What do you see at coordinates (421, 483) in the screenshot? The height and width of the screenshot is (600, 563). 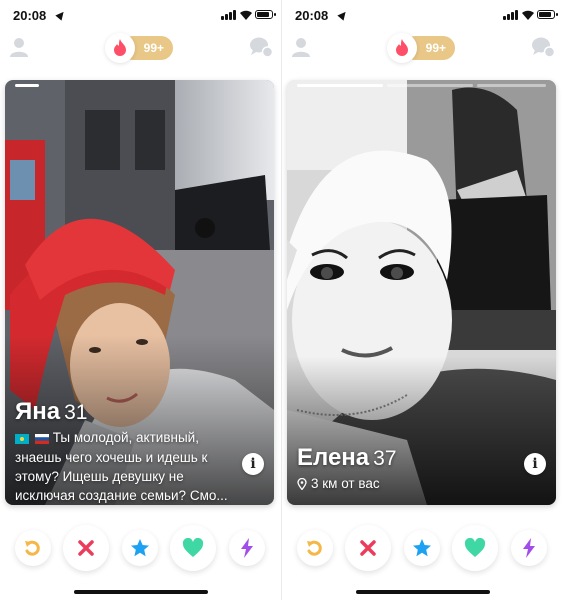 I see `profile-distance: 3 км от вас` at bounding box center [421, 483].